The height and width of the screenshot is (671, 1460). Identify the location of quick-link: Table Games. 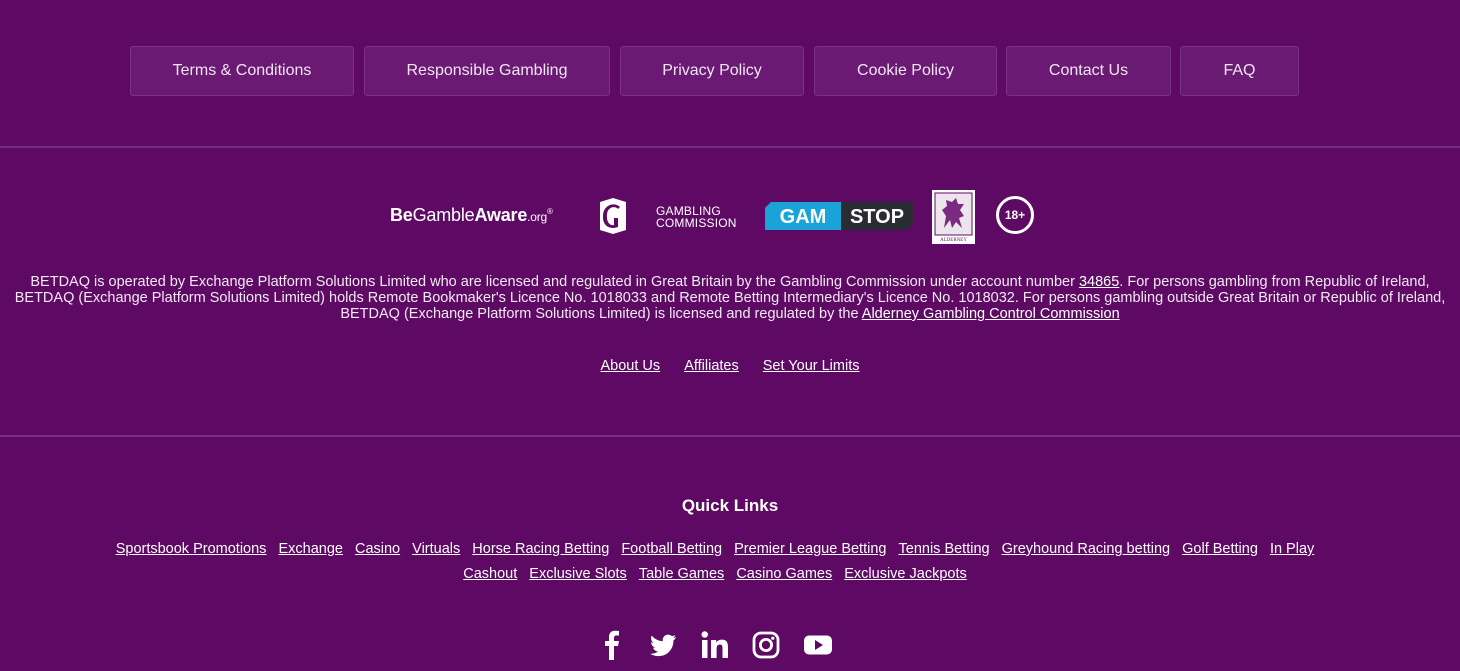
(681, 574).